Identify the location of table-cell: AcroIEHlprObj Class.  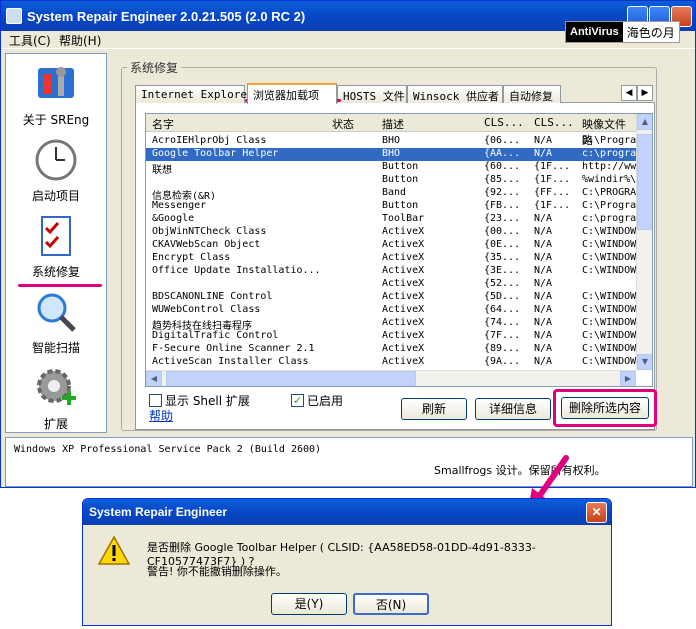
(209, 140).